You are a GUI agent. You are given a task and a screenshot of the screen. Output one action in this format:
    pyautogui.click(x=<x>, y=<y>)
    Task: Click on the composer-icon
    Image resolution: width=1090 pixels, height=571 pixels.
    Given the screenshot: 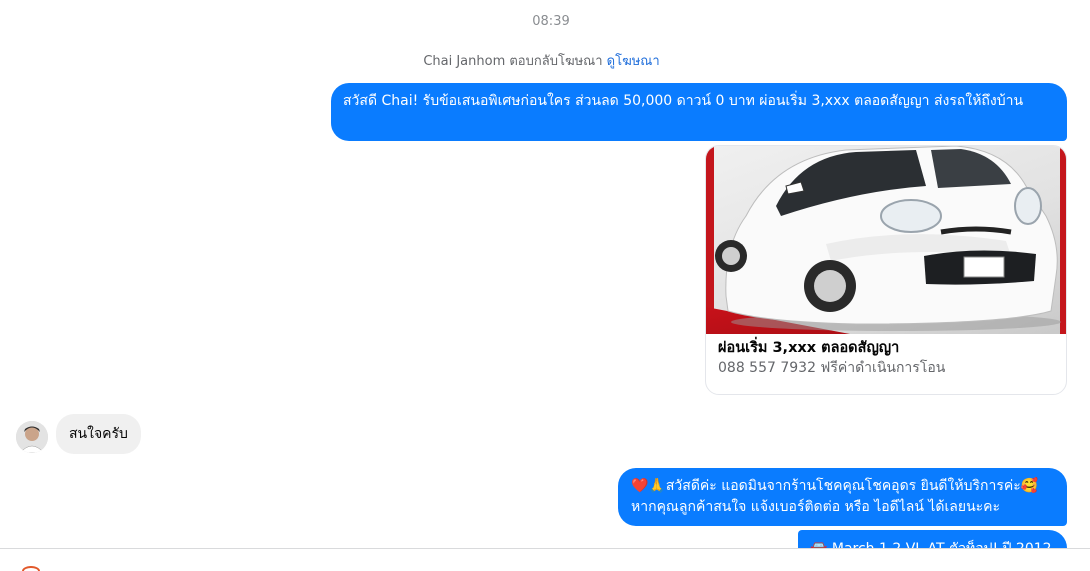 What is the action you would take?
    pyautogui.click(x=31, y=568)
    